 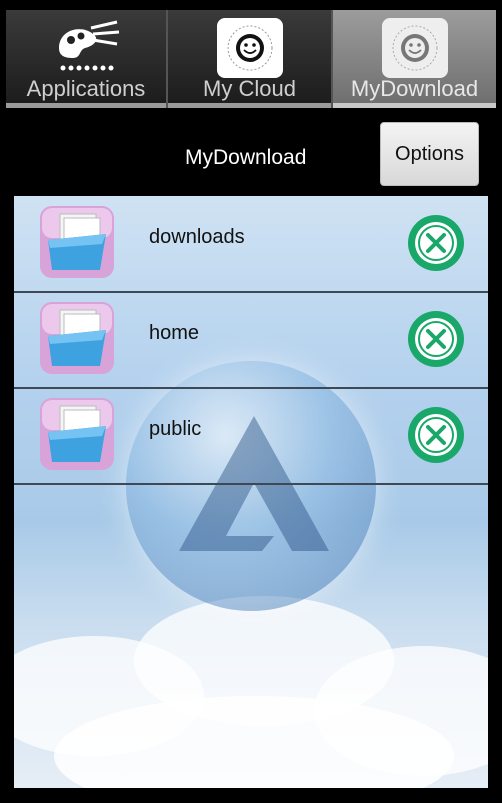 I want to click on tab-applications: Applications, so click(x=87, y=59).